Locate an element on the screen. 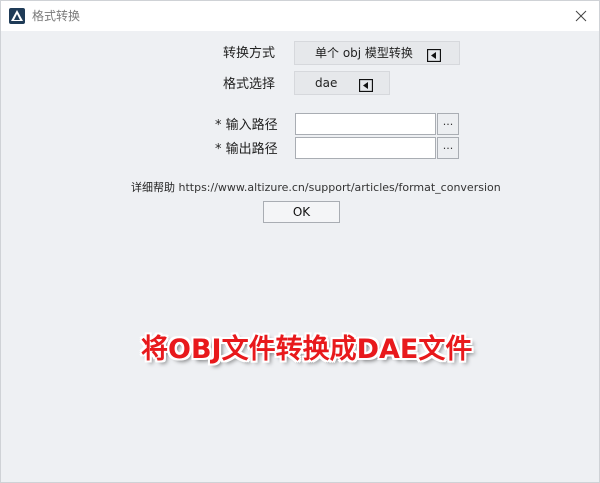  window-title: 格式转换 is located at coordinates (56, 16).